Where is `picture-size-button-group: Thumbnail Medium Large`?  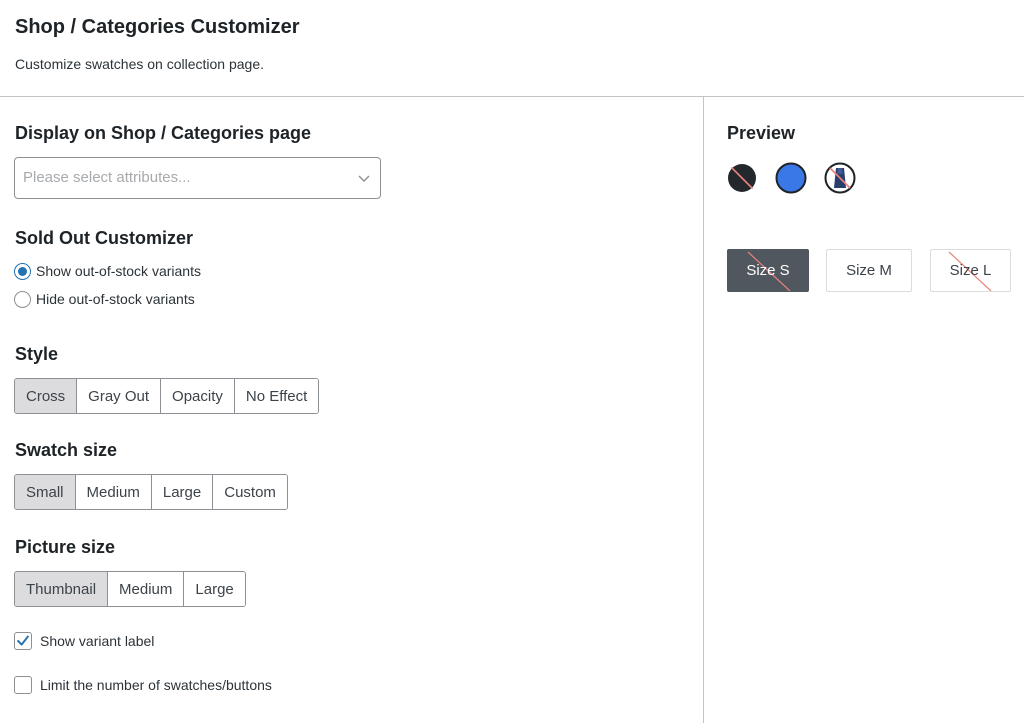
picture-size-button-group: Thumbnail Medium Large is located at coordinates (130, 589).